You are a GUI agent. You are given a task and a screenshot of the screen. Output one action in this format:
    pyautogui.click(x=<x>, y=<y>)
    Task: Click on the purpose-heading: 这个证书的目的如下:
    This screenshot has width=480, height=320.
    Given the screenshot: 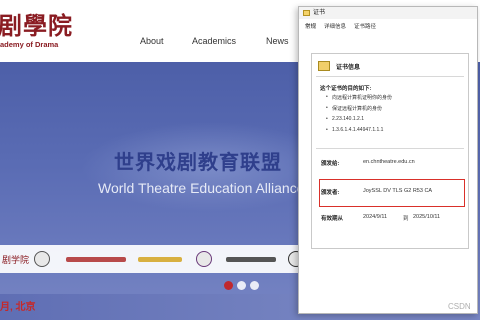 What is the action you would take?
    pyautogui.click(x=346, y=89)
    